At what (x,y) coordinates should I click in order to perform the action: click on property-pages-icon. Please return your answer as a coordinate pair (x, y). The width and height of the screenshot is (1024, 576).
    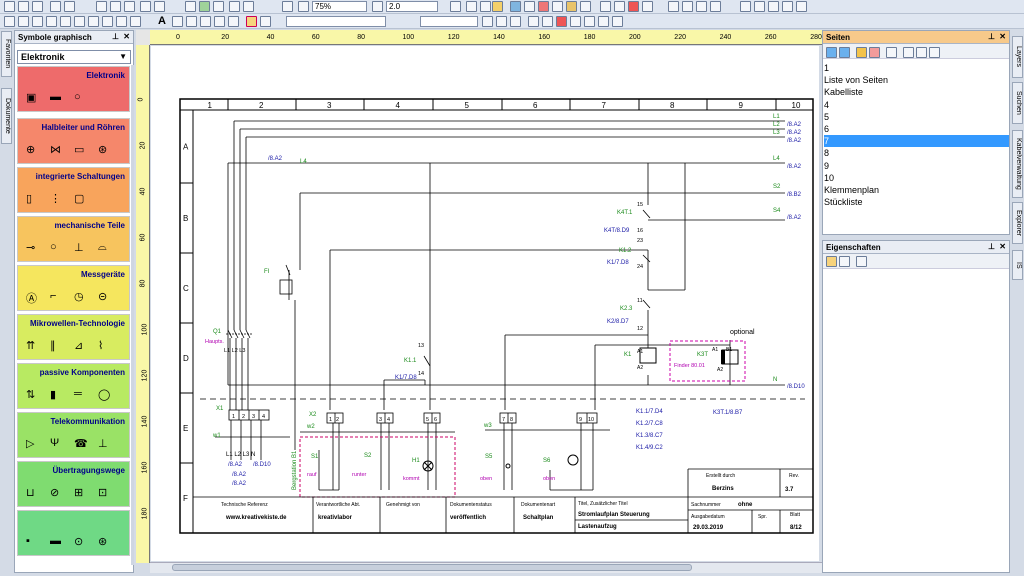
    Looking at the image, I should click on (861, 261).